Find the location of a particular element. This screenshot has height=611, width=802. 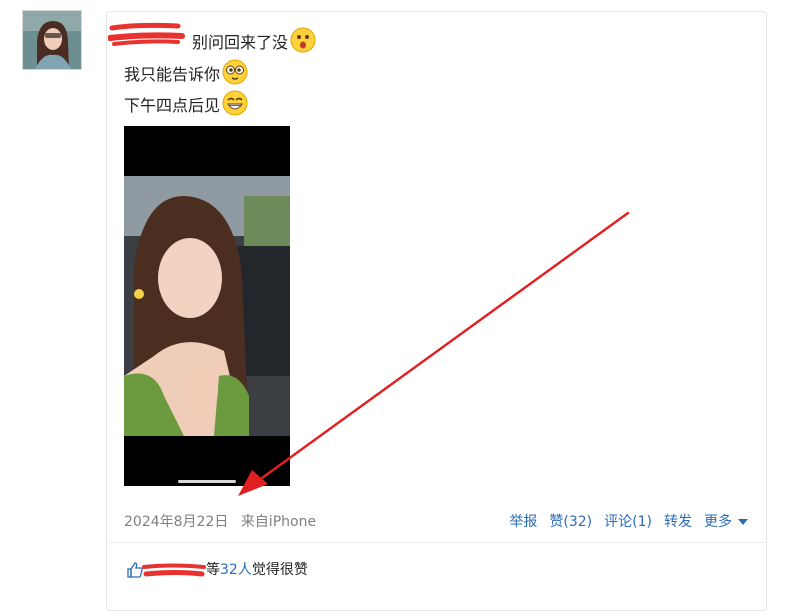

more-link: 更多 is located at coordinates (727, 522).